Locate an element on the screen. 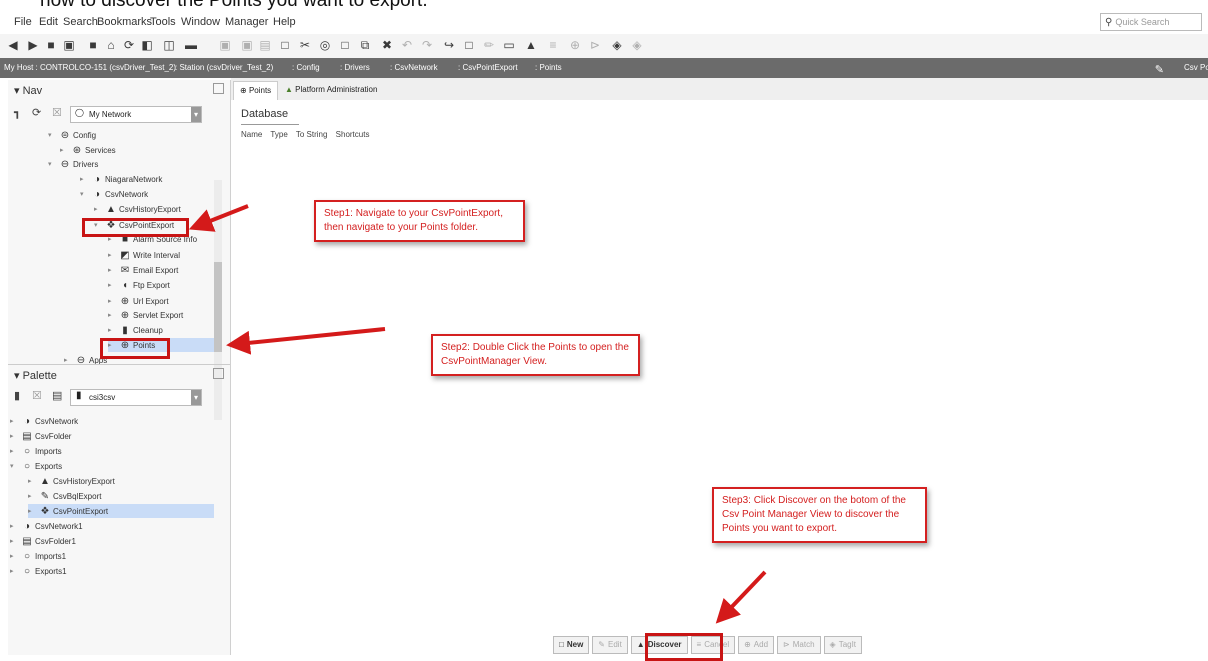  nav-tree-item: ▸ ▲ CsvHistoryExport is located at coordinates (137, 209).